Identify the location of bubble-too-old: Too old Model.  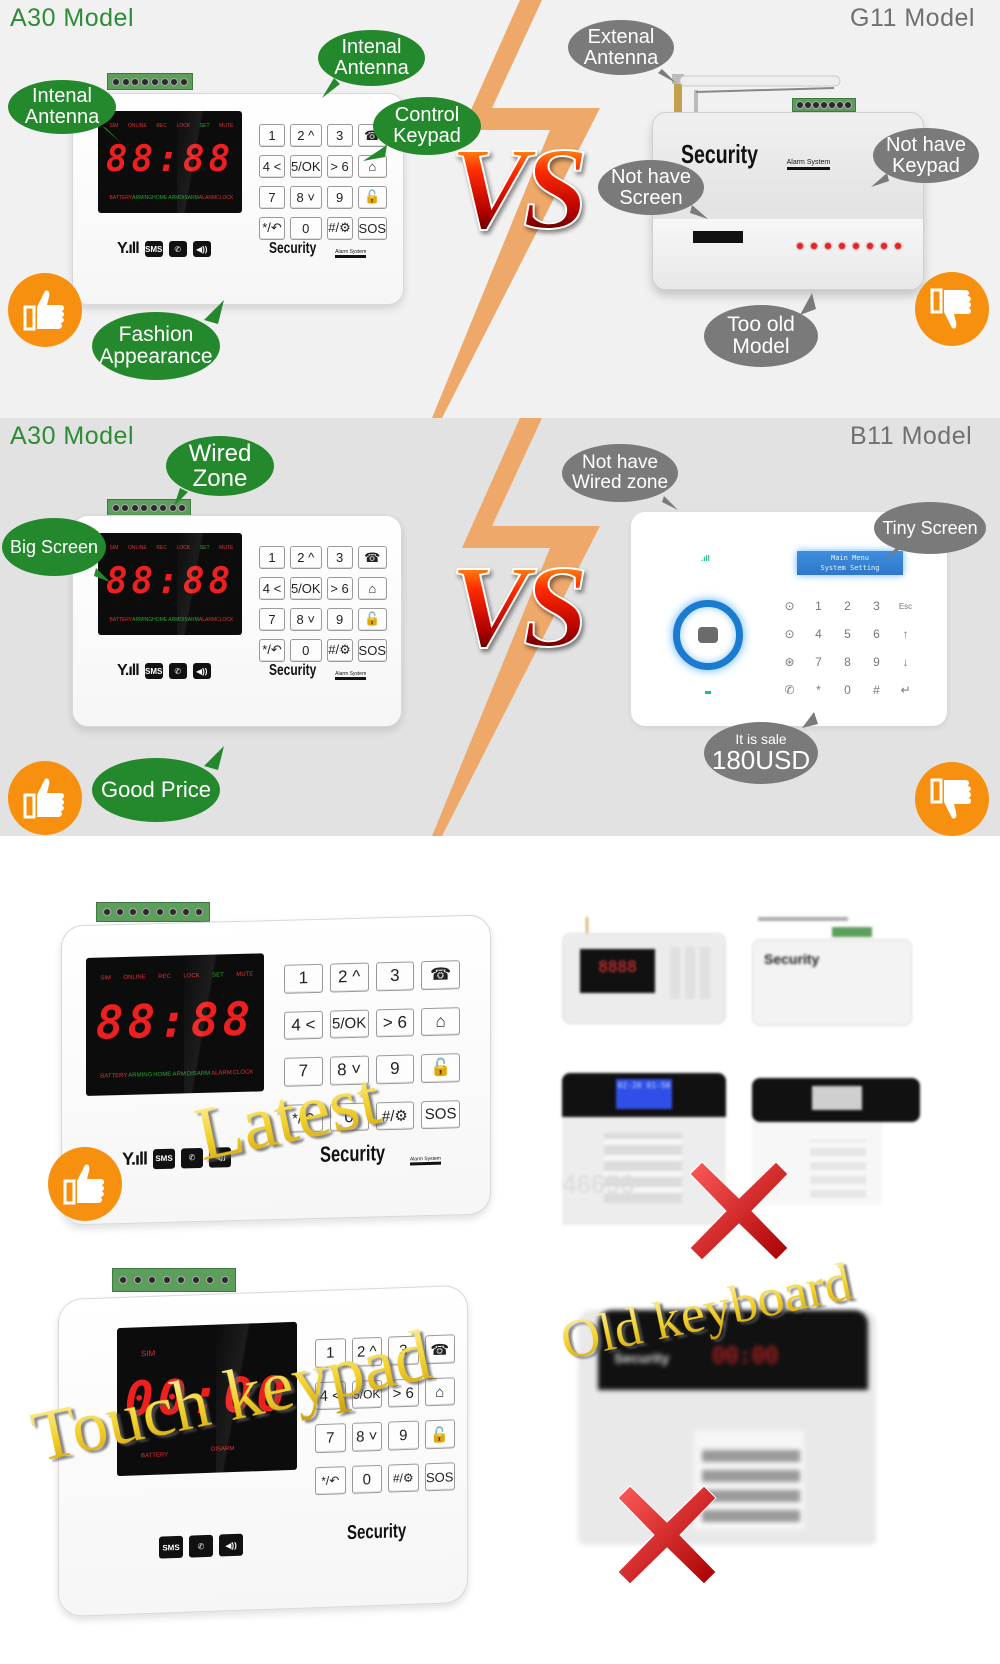
(761, 330).